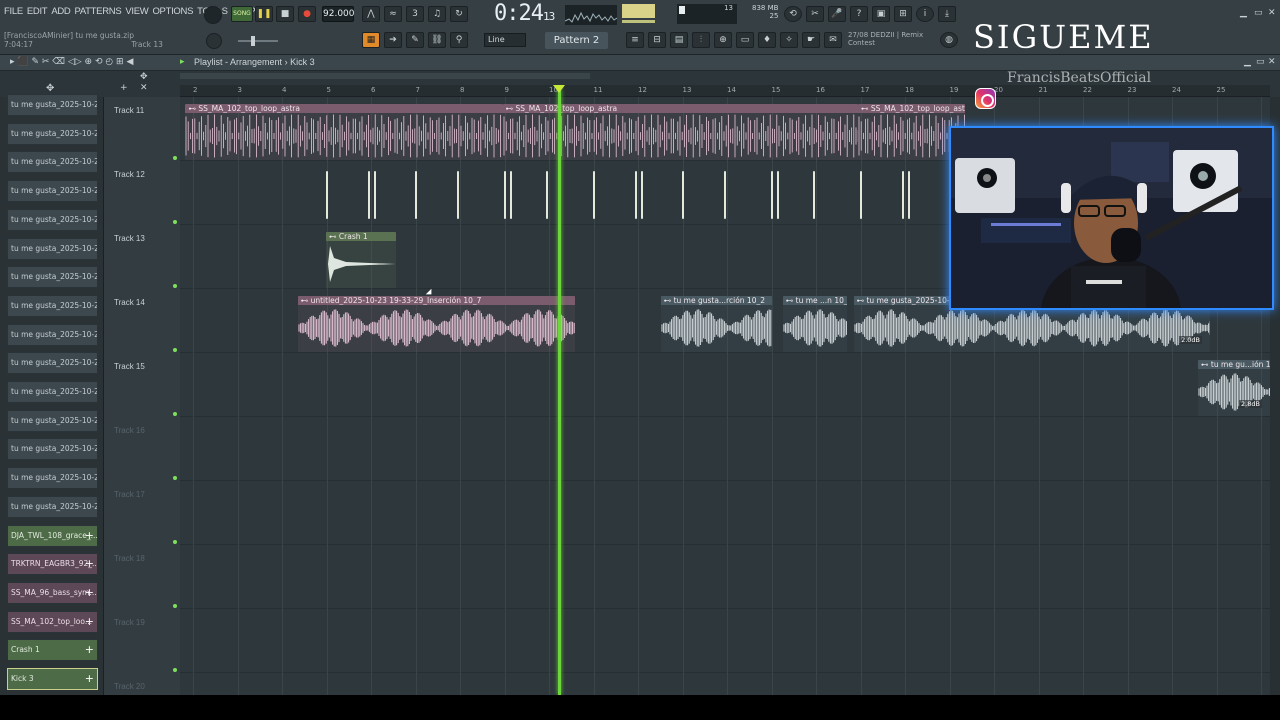  I want to click on track-name: Track 19, so click(129, 622).